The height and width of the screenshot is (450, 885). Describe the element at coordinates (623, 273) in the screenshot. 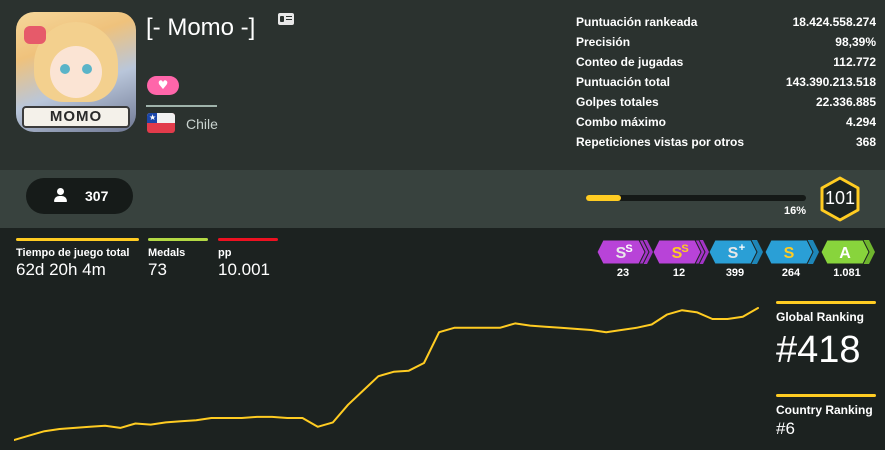

I see `grade-ss-silver-count: 23` at that location.